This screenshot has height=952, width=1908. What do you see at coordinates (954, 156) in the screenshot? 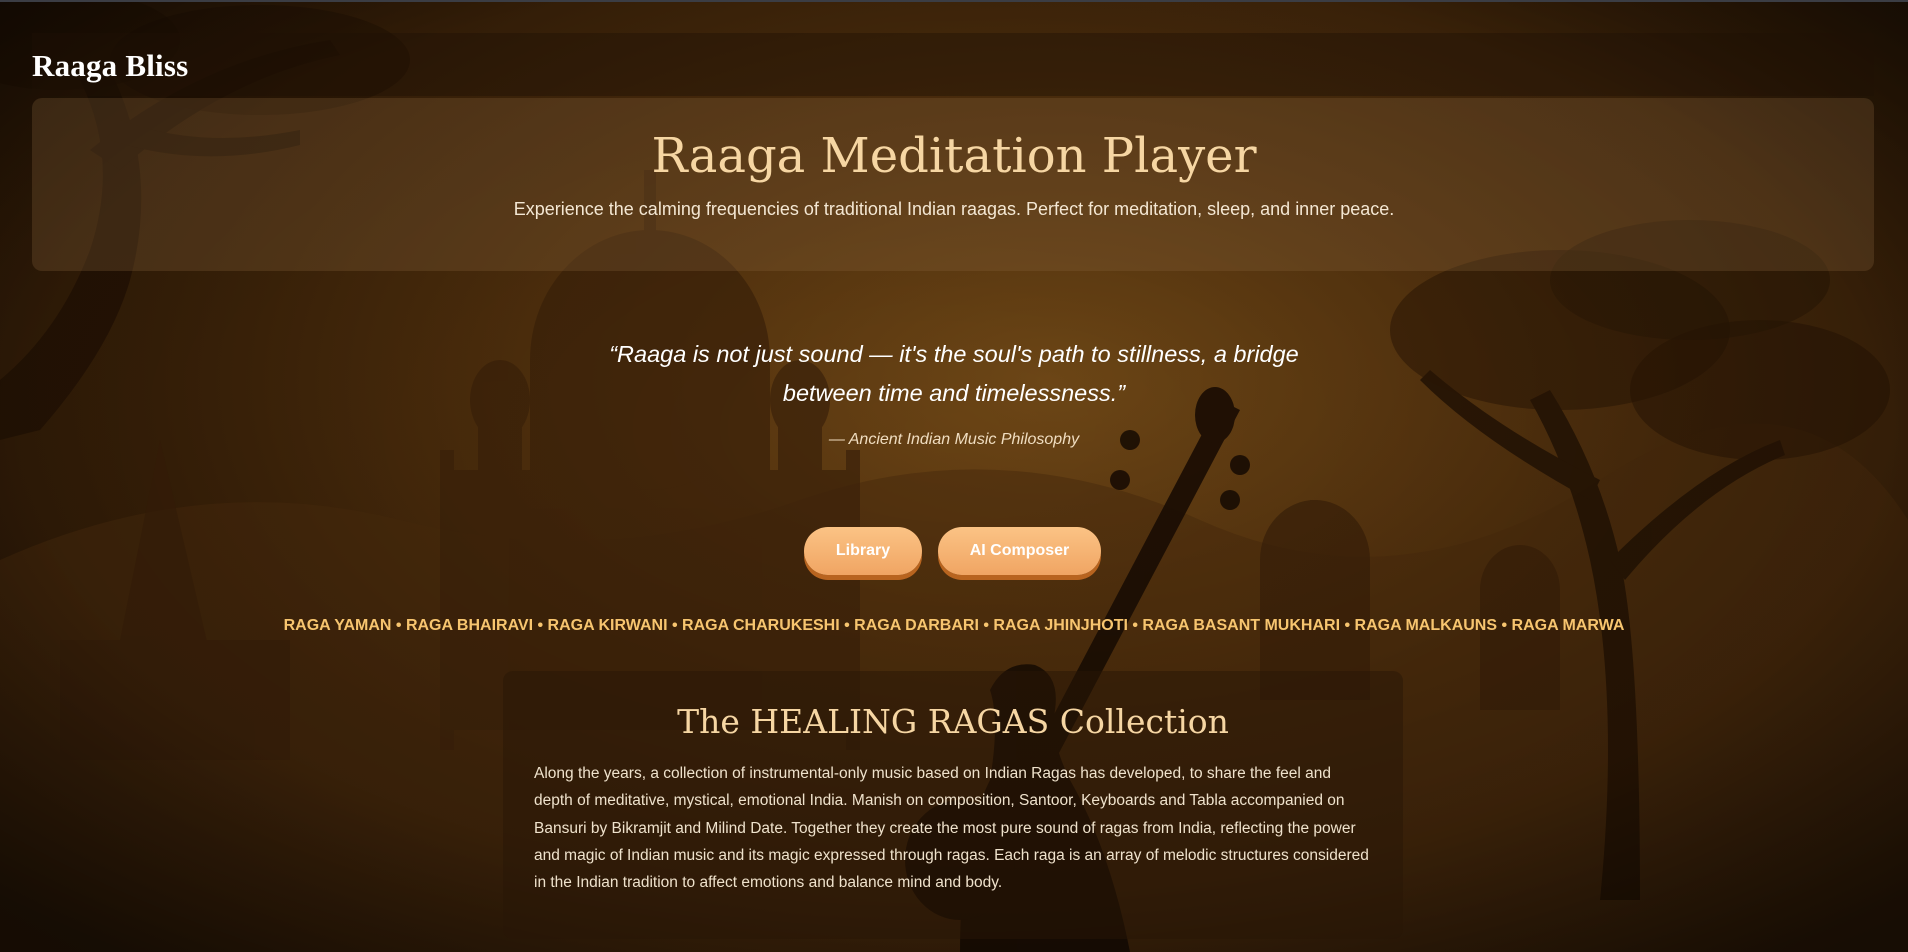
I see `page-title: Raaga Meditation Player` at bounding box center [954, 156].